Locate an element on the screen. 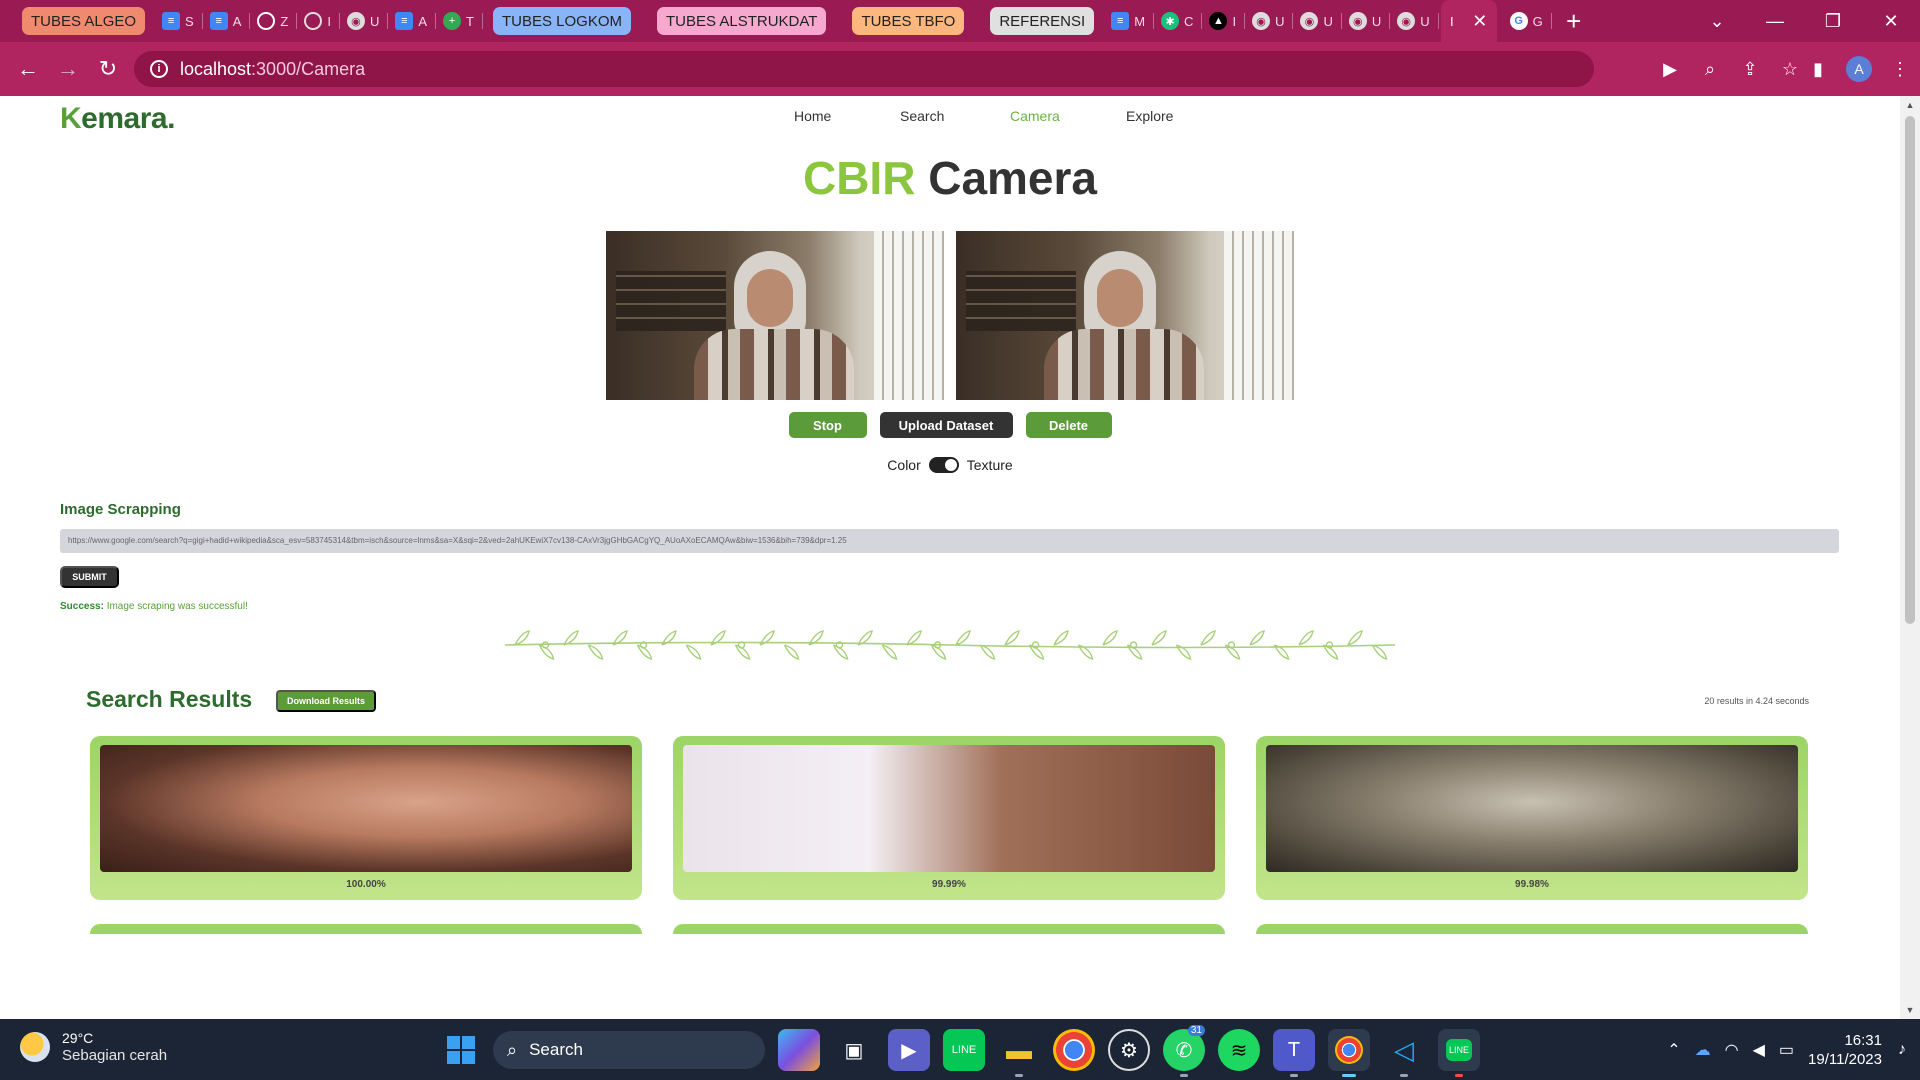  side-panel-icon: ▮ is located at coordinates (1818, 69).